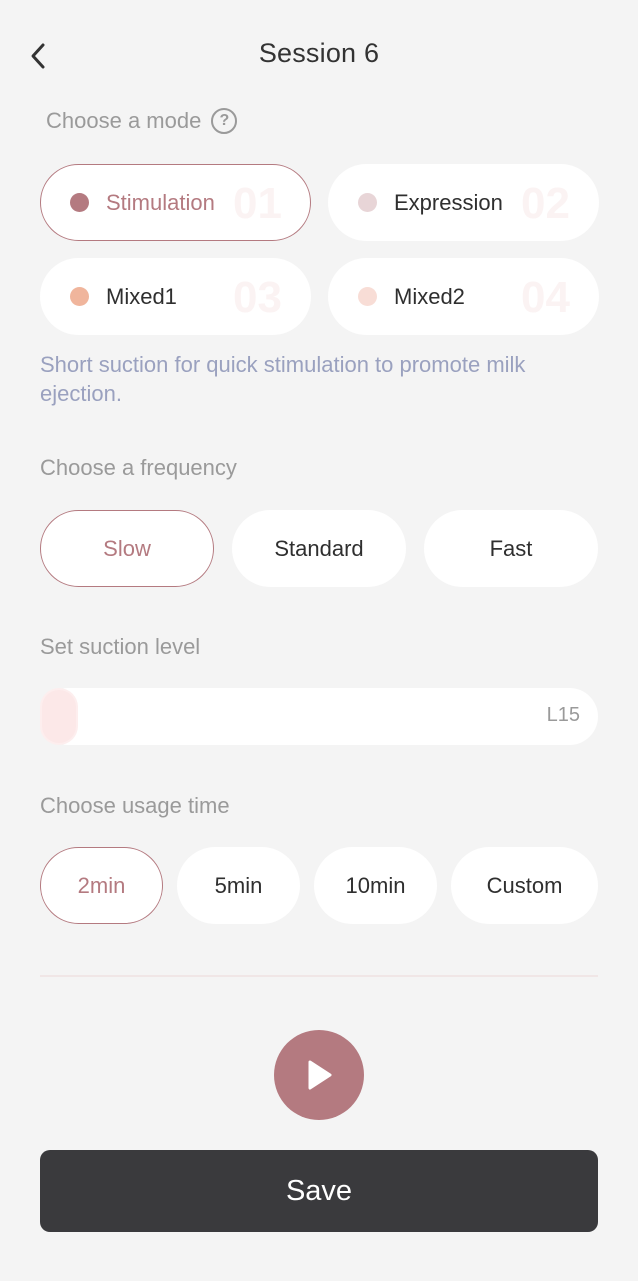 Image resolution: width=638 pixels, height=1281 pixels. I want to click on mode-option-mixed1: Mixed1 03, so click(175, 296).